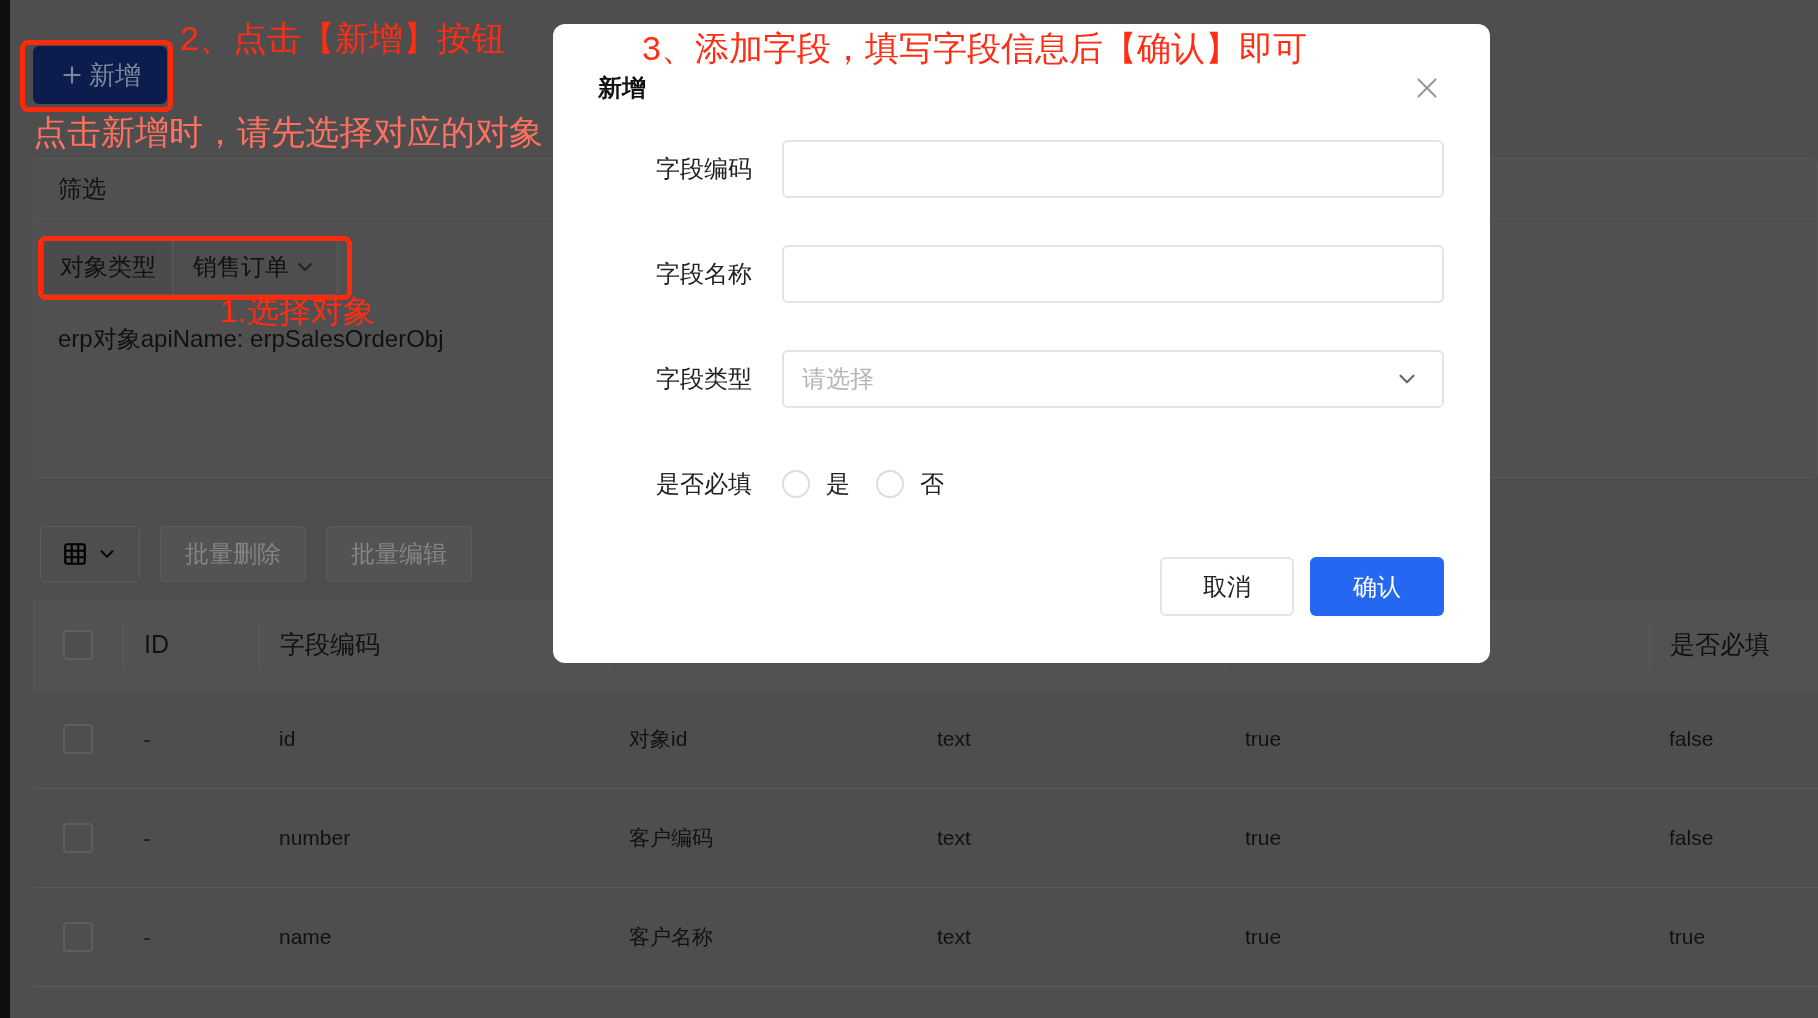 Image resolution: width=1818 pixels, height=1018 pixels. Describe the element at coordinates (658, 739) in the screenshot. I see `table-cell: 对象id` at that location.